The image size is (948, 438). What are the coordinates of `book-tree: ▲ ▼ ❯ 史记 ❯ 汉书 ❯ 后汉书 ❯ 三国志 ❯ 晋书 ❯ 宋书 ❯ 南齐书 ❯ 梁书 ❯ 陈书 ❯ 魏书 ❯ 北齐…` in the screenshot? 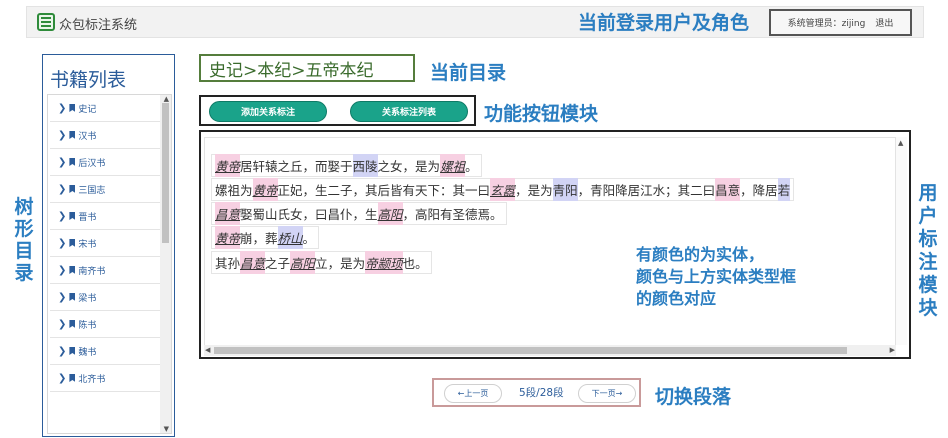 It's located at (109, 264).